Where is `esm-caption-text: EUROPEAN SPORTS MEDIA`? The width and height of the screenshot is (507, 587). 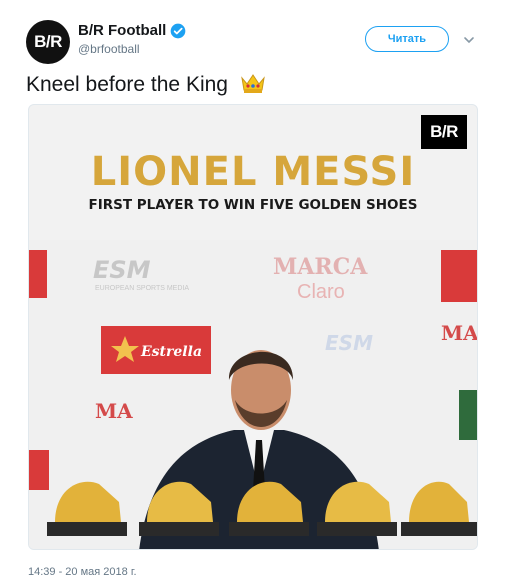
esm-caption-text: EUROPEAN SPORTS MEDIA is located at coordinates (142, 288).